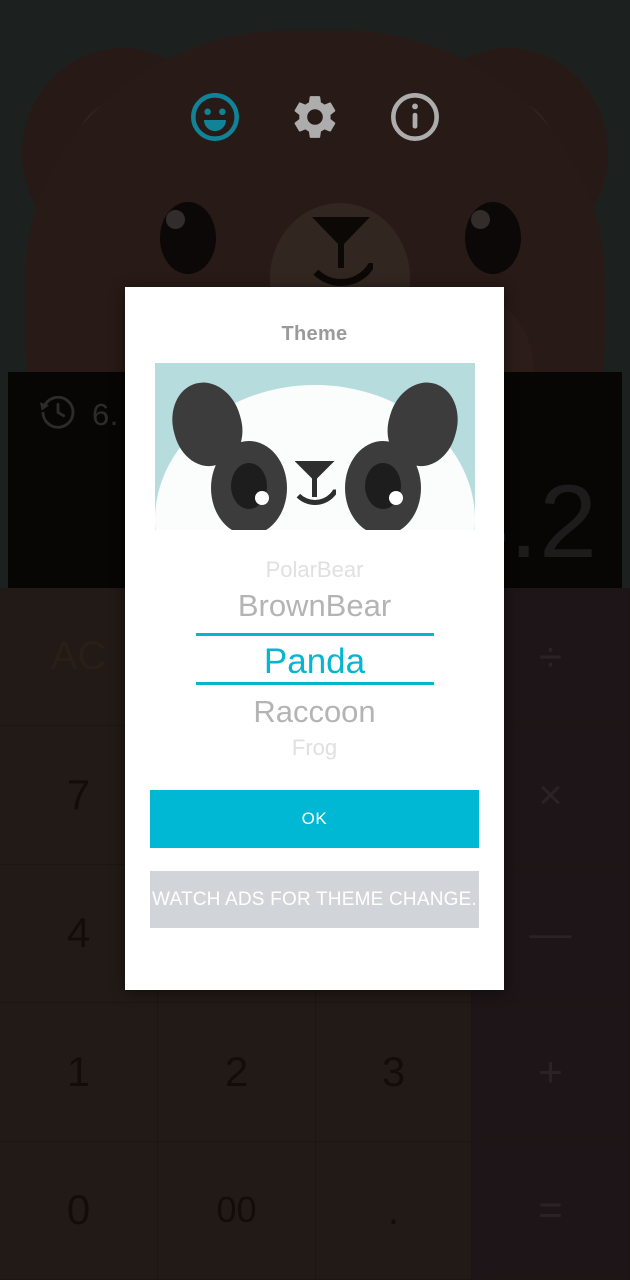 The width and height of the screenshot is (630, 1280). What do you see at coordinates (314, 334) in the screenshot?
I see `dialog-title: Theme` at bounding box center [314, 334].